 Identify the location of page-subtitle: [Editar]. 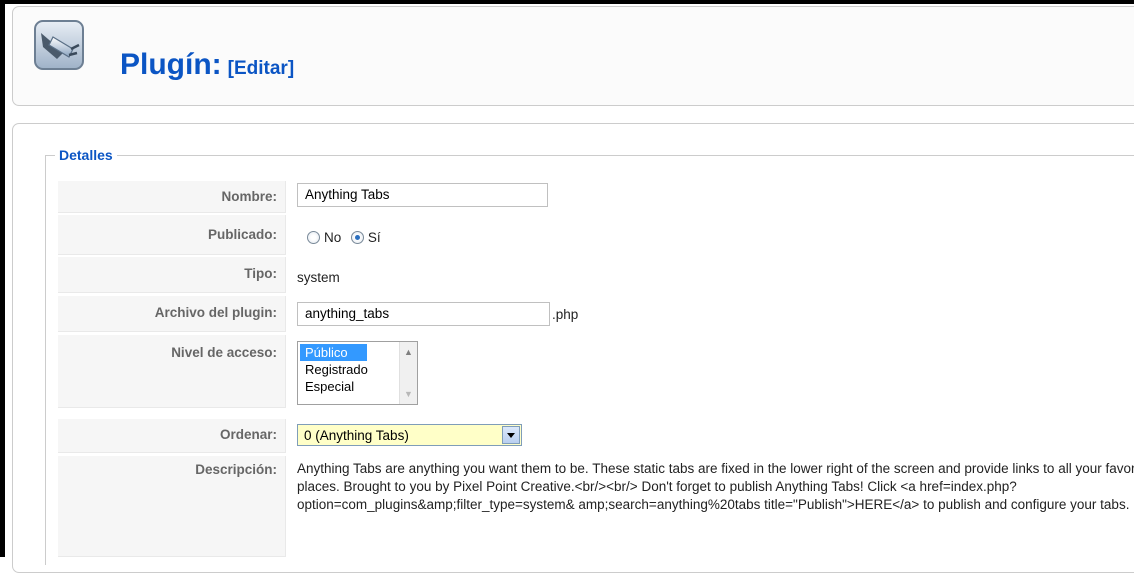
(261, 68).